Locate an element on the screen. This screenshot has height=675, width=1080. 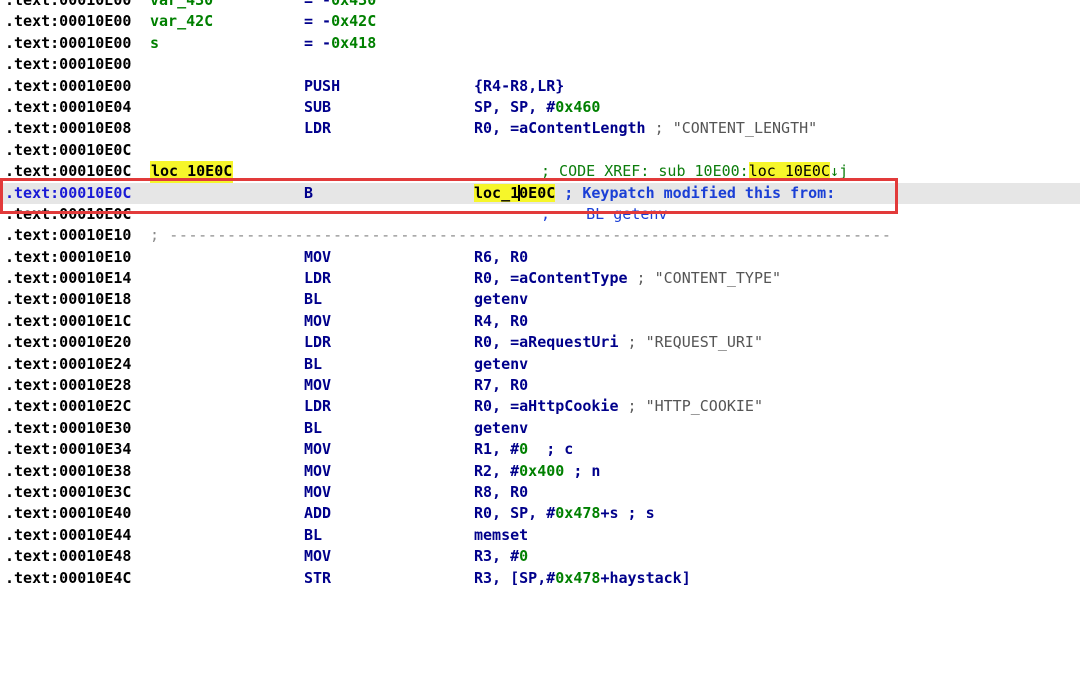
line-address: .text:00010E44 is located at coordinates (68, 534).